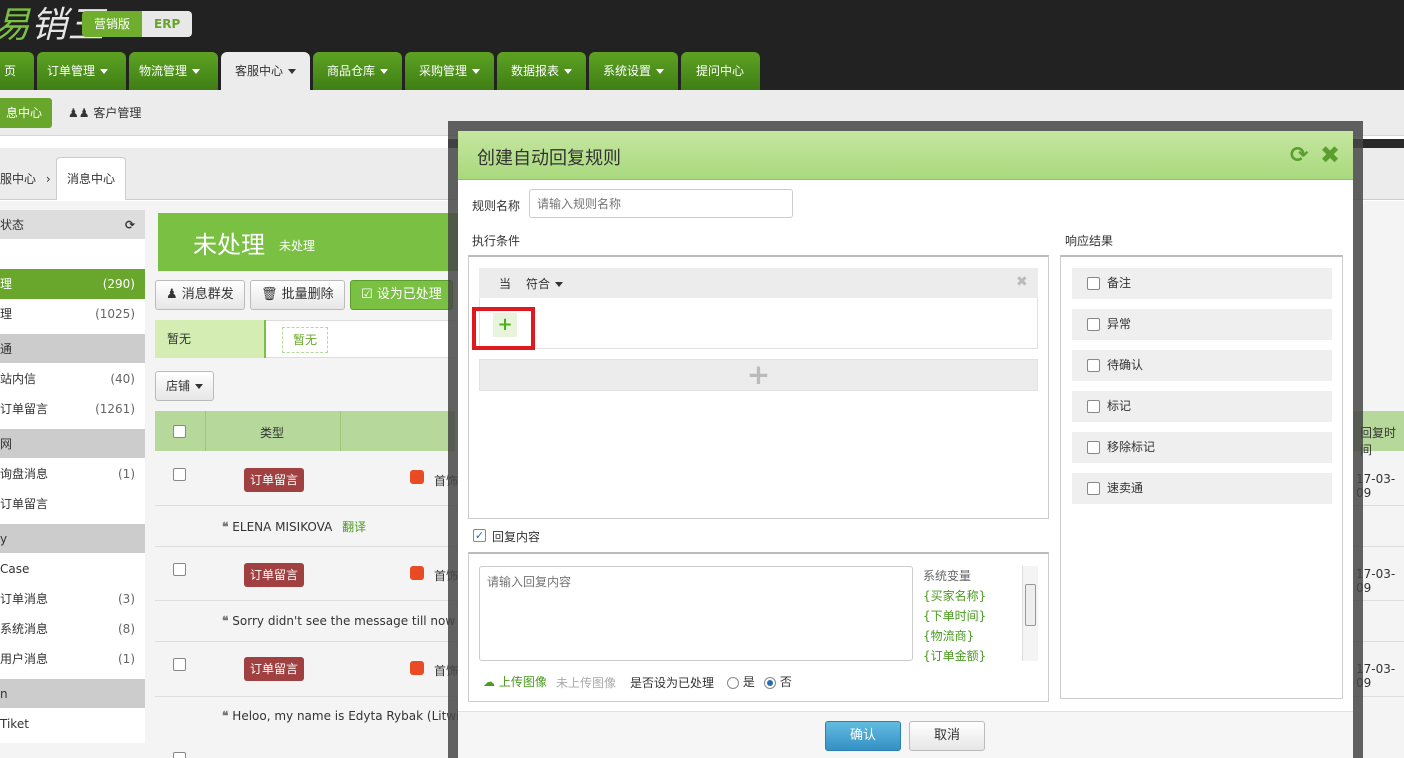 Image resolution: width=1404 pixels, height=758 pixels. I want to click on nav-tab-settings: 系统设置, so click(633, 71).